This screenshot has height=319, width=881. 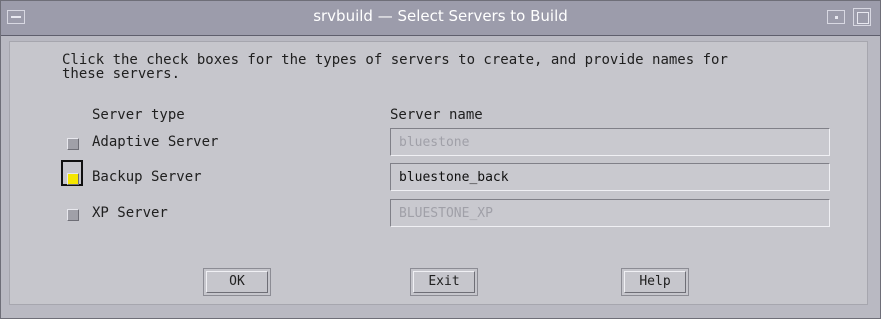 What do you see at coordinates (862, 17) in the screenshot?
I see `maximize-icon` at bounding box center [862, 17].